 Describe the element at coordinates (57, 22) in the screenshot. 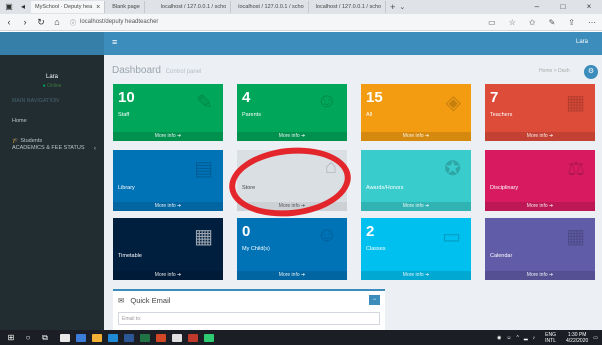

I see `home-icon: ⌂` at that location.